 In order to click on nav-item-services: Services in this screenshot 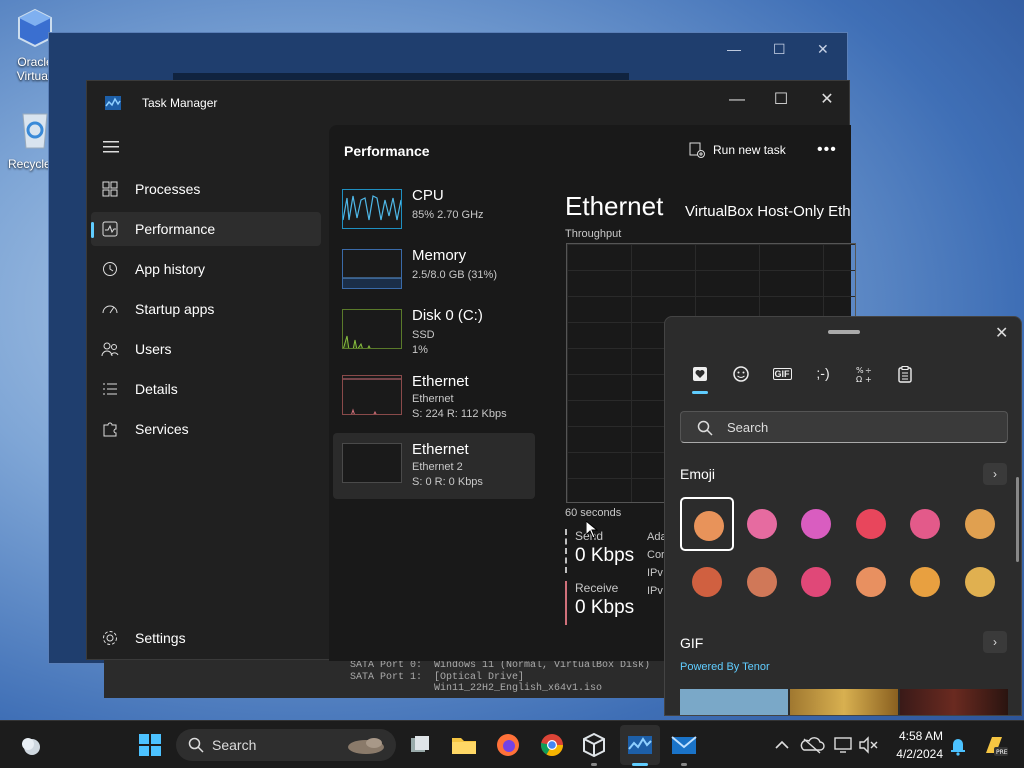, I will do `click(206, 429)`.